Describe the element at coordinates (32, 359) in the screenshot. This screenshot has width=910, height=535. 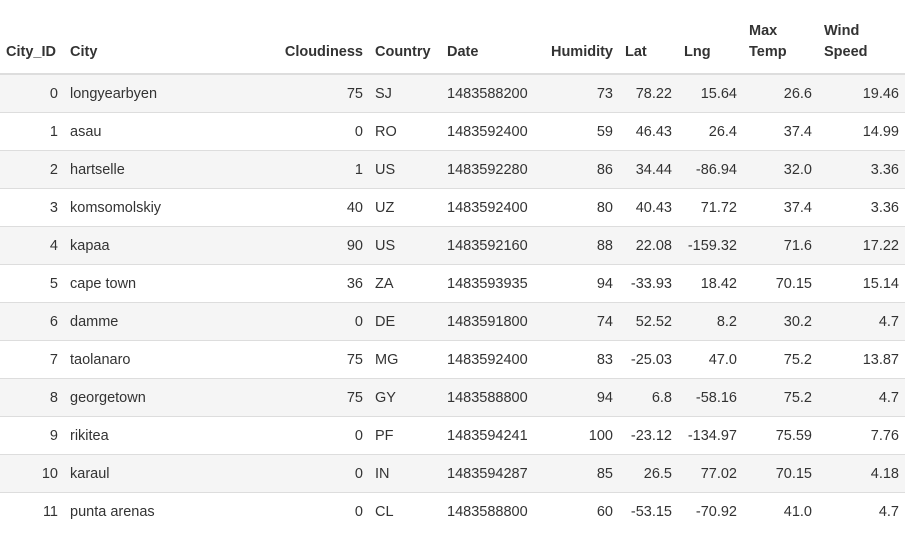
I see `cell-city-id: 7` at that location.